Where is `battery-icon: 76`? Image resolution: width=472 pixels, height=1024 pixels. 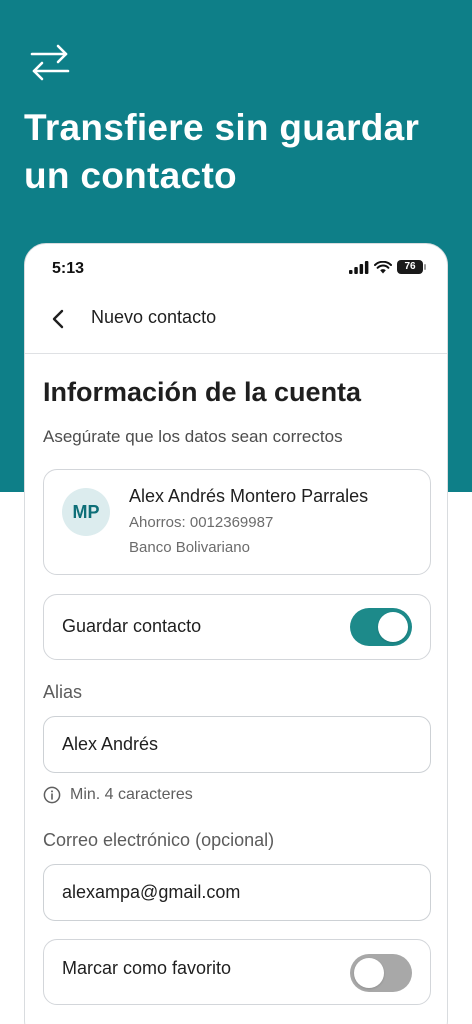 battery-icon: 76 is located at coordinates (411, 267).